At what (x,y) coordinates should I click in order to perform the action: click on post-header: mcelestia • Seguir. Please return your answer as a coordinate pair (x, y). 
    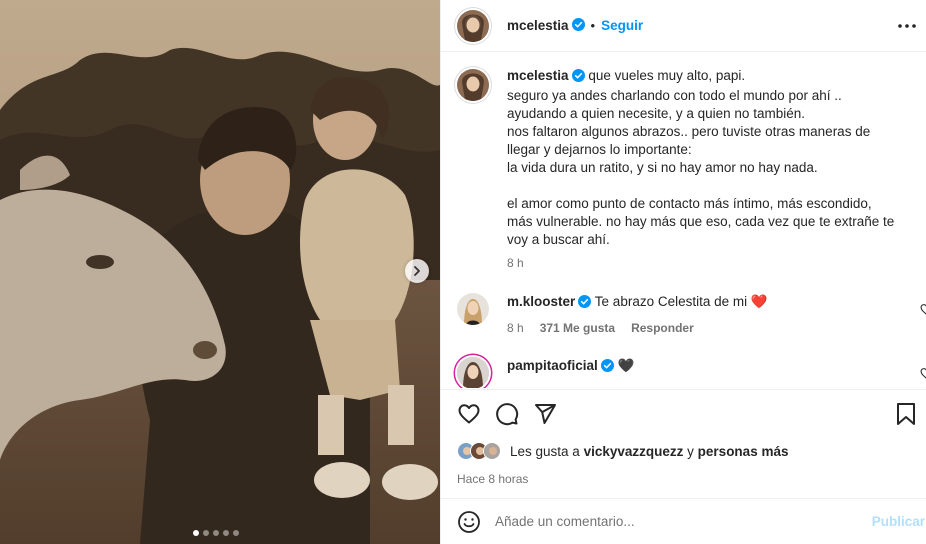
    Looking at the image, I should click on (683, 26).